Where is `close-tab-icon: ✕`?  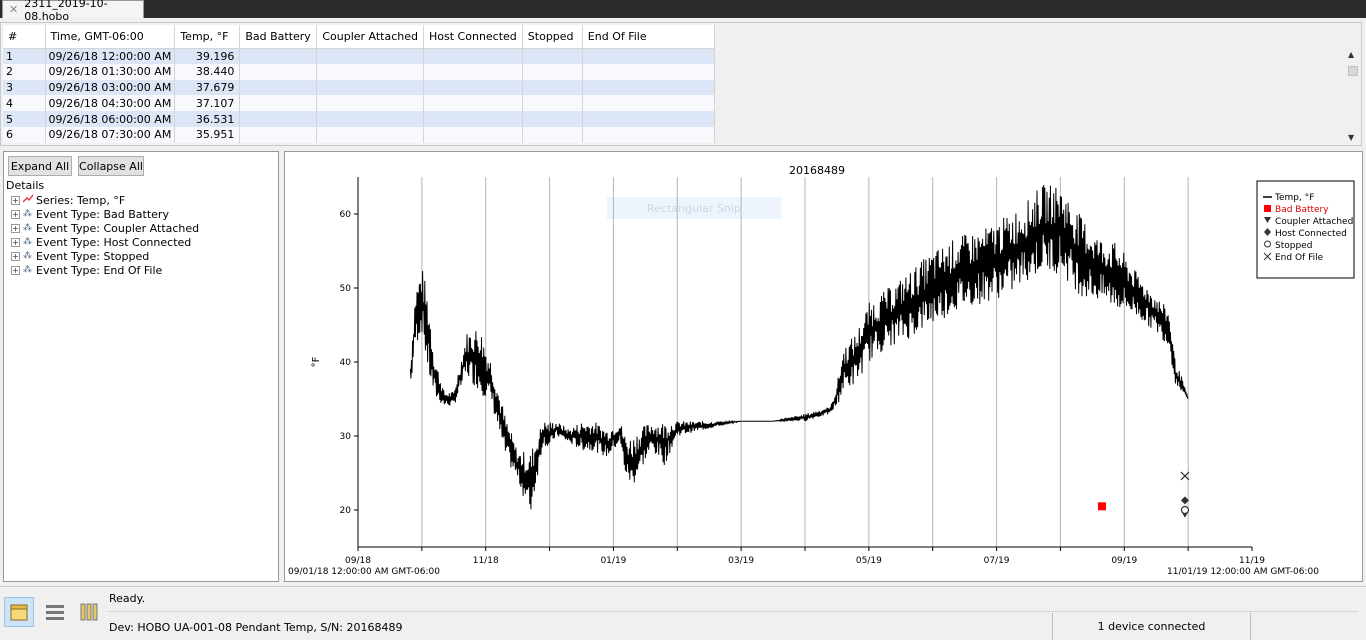
close-tab-icon: ✕ is located at coordinates (13, 9).